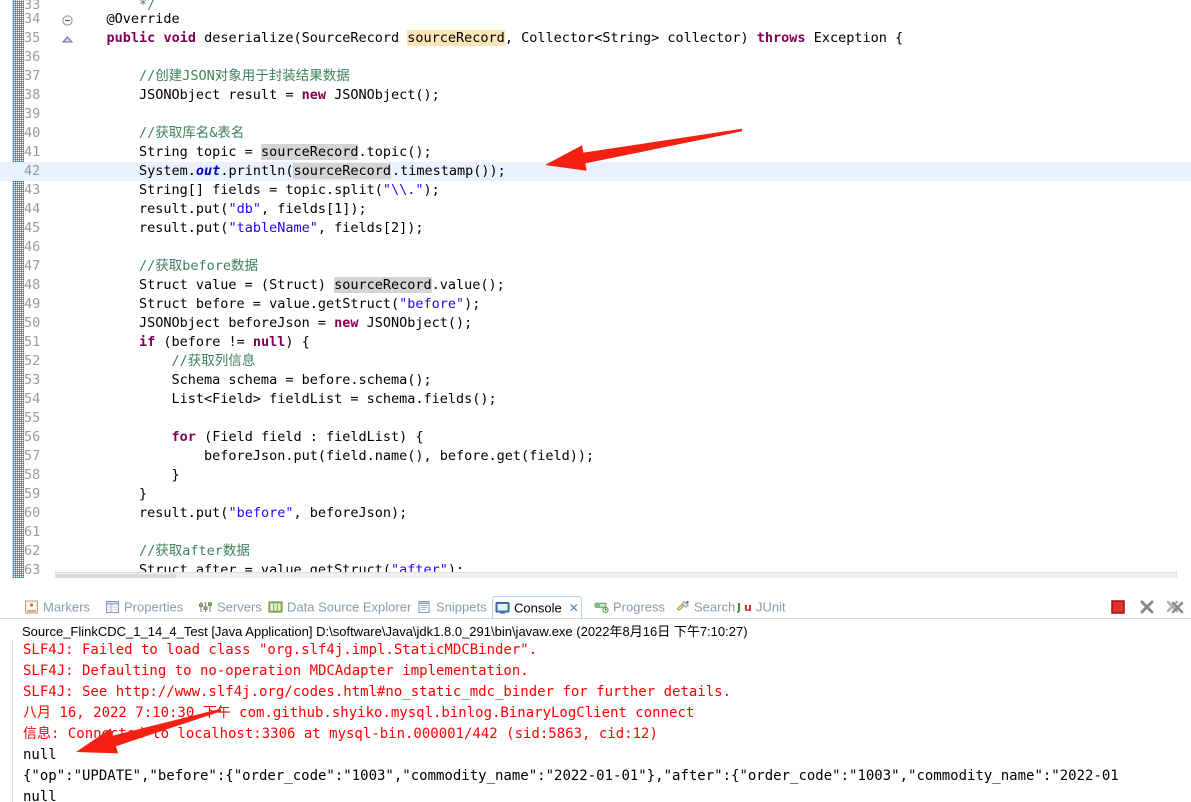  What do you see at coordinates (595, 342) in the screenshot?
I see `code-line: 51 if (before != null) {` at bounding box center [595, 342].